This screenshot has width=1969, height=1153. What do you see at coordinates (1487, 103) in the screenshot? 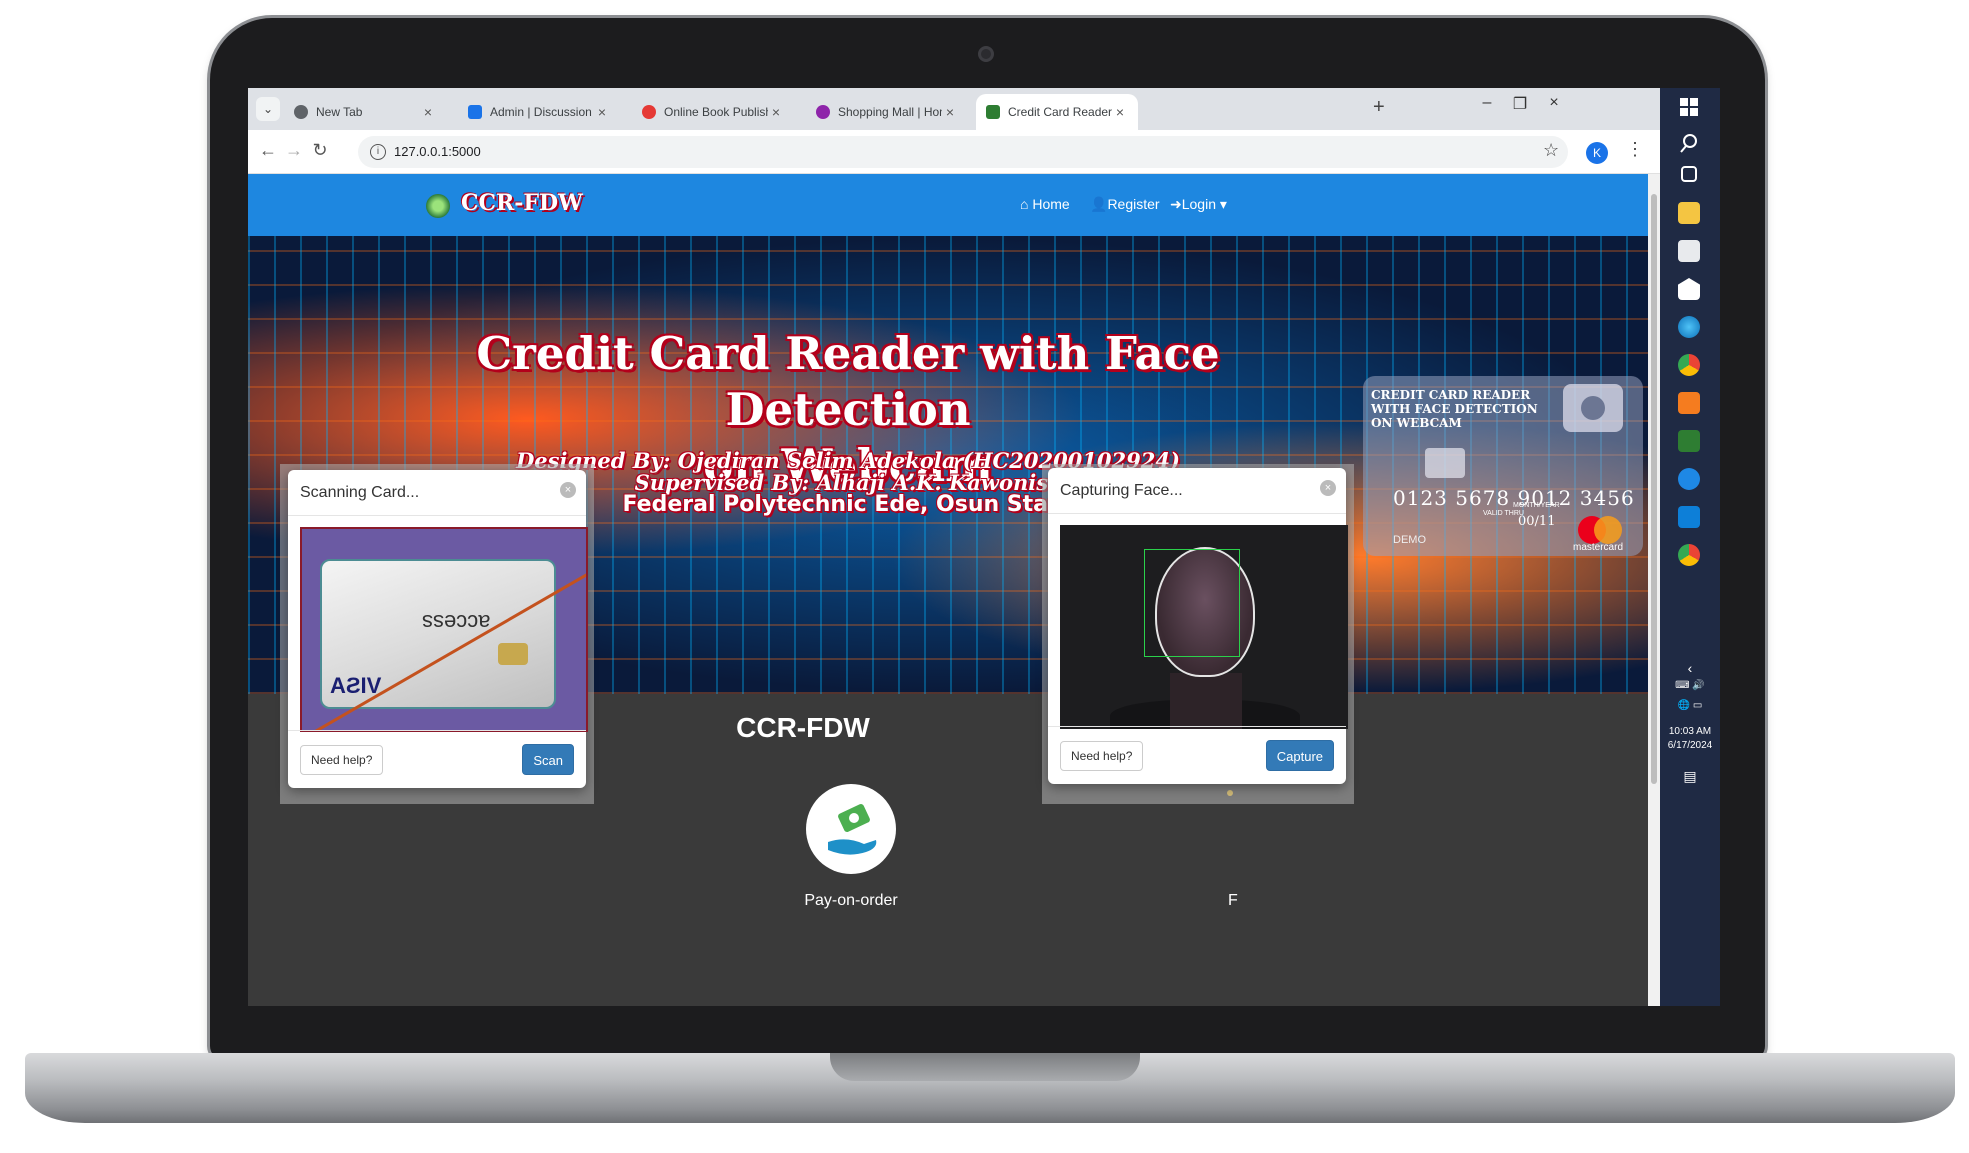
I see `minimize-button: –` at bounding box center [1487, 103].